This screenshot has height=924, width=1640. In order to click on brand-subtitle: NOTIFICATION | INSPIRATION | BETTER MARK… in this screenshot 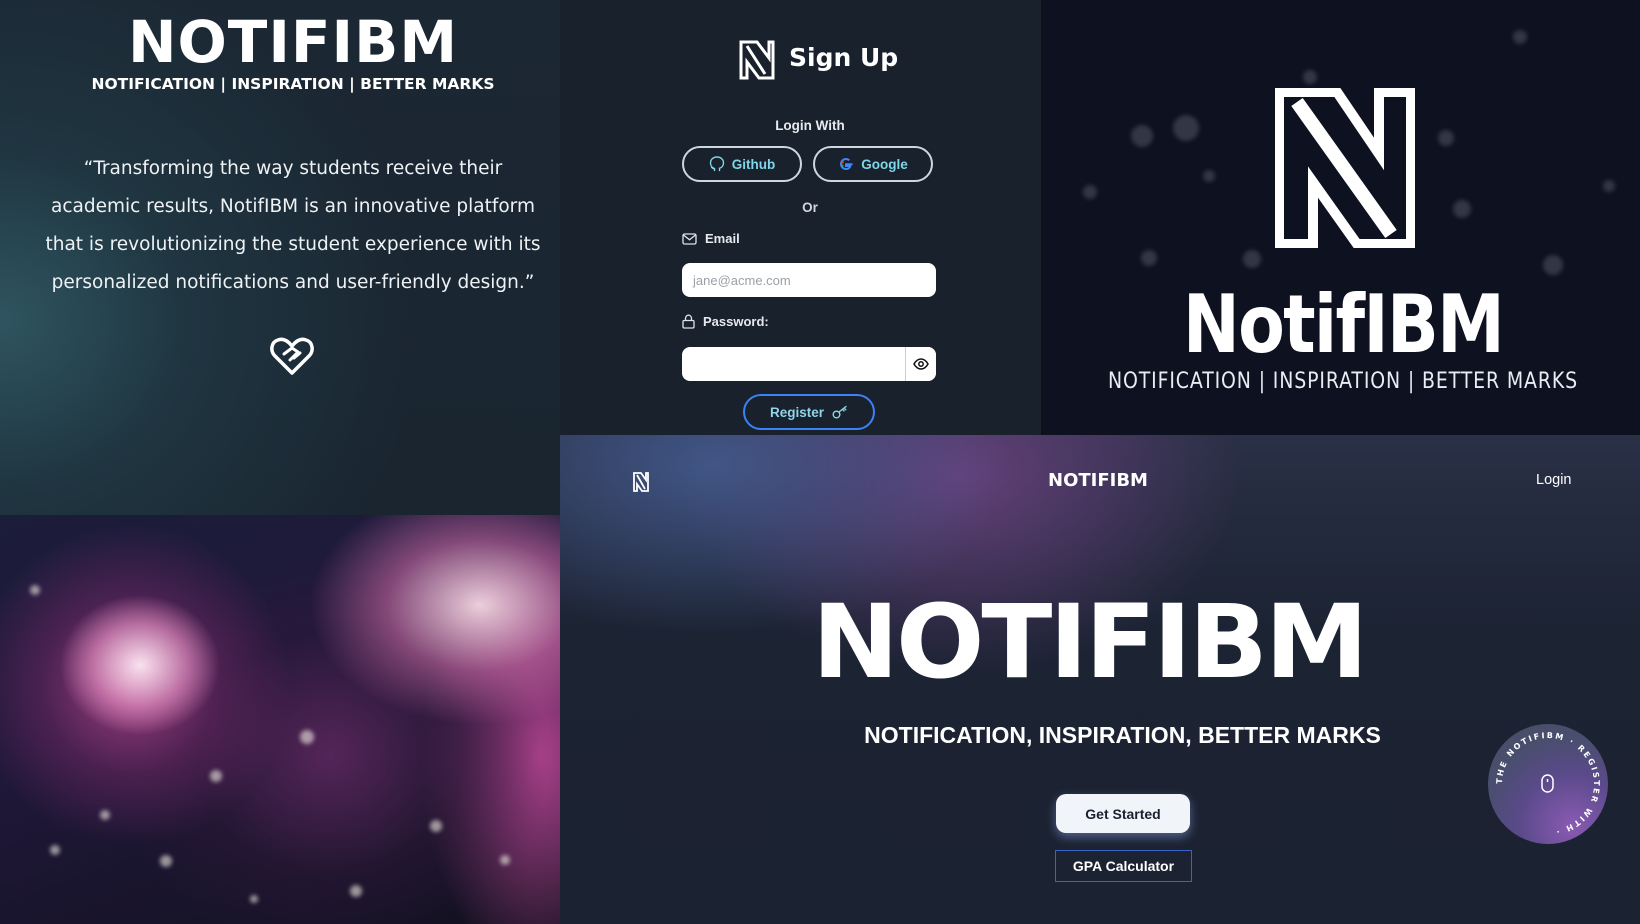, I will do `click(1343, 381)`.